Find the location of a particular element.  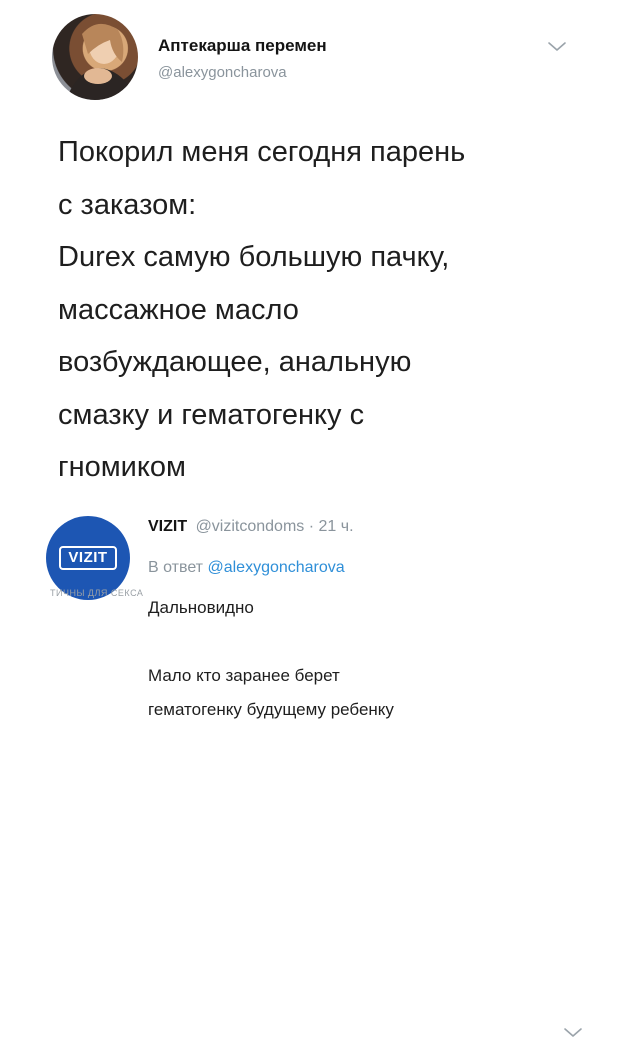

avatar-photo is located at coordinates (99, 61).